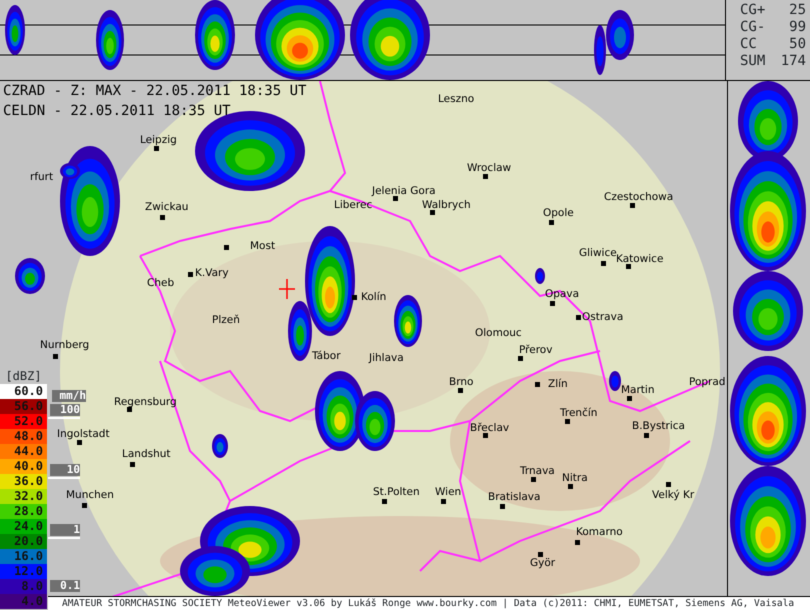 The image size is (810, 610). What do you see at coordinates (90, 495) in the screenshot?
I see `city-label: Munchen` at bounding box center [90, 495].